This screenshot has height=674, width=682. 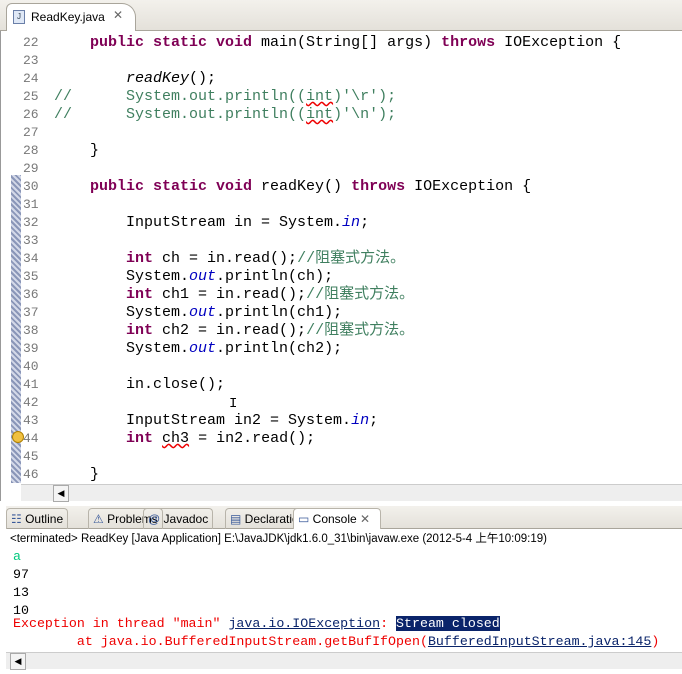 I want to click on line-number: 41, so click(x=31, y=384).